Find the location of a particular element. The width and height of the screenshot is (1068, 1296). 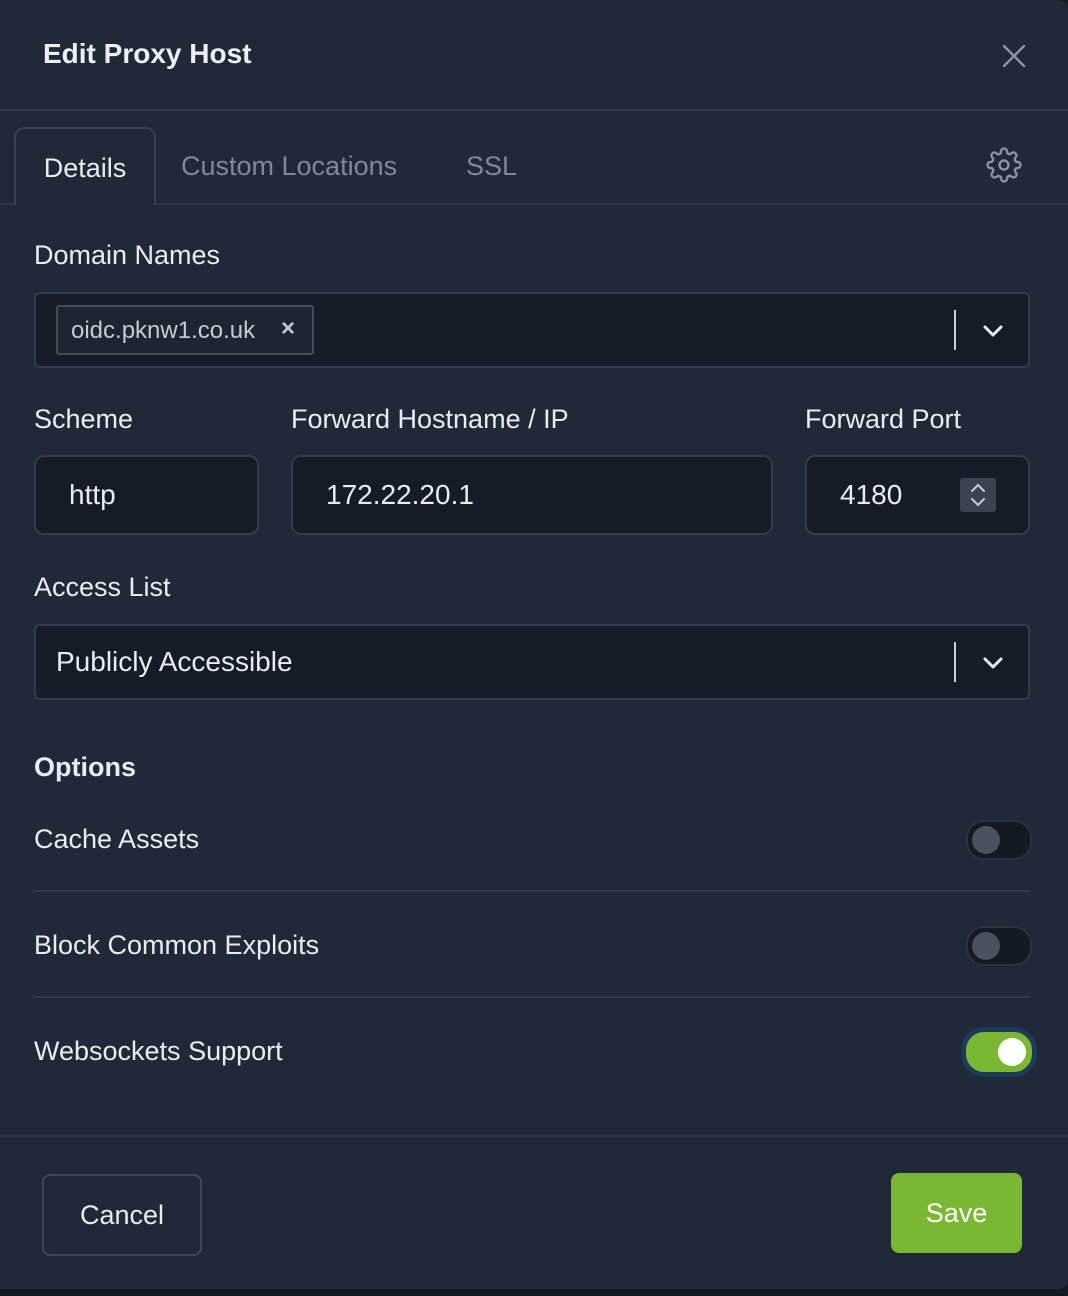

block-exploits-label: Block Common Exploits is located at coordinates (177, 945).